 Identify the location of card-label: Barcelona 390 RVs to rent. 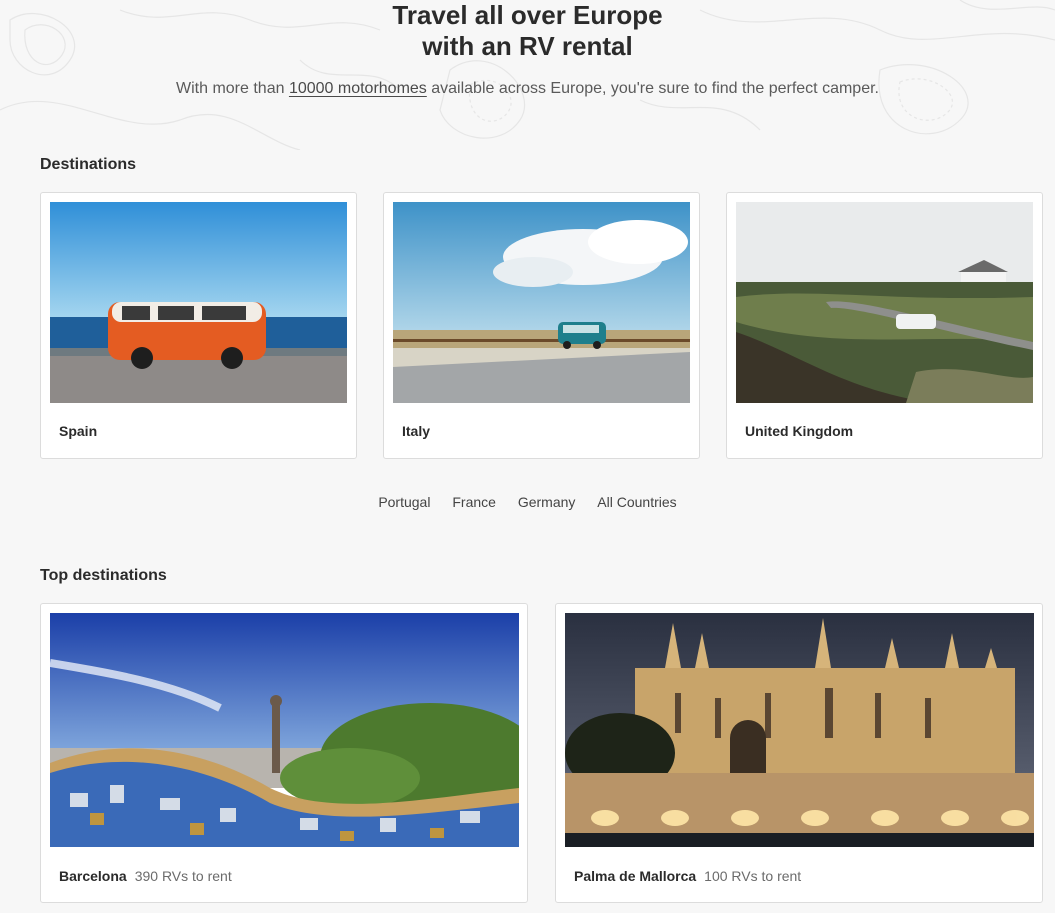
(145, 876).